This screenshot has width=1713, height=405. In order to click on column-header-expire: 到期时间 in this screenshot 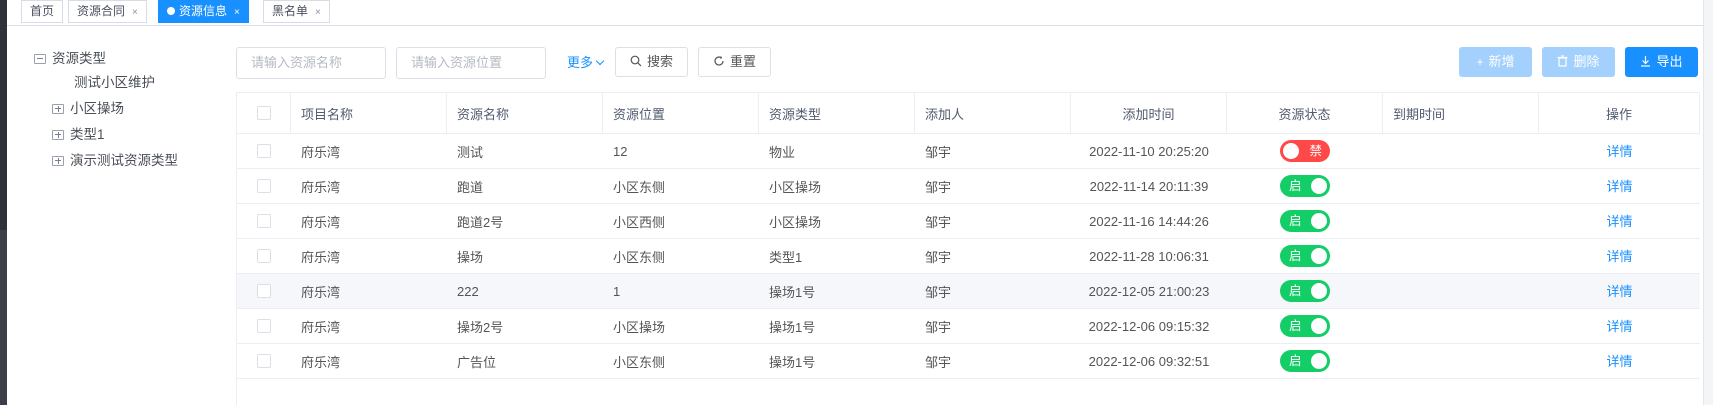, I will do `click(1461, 113)`.